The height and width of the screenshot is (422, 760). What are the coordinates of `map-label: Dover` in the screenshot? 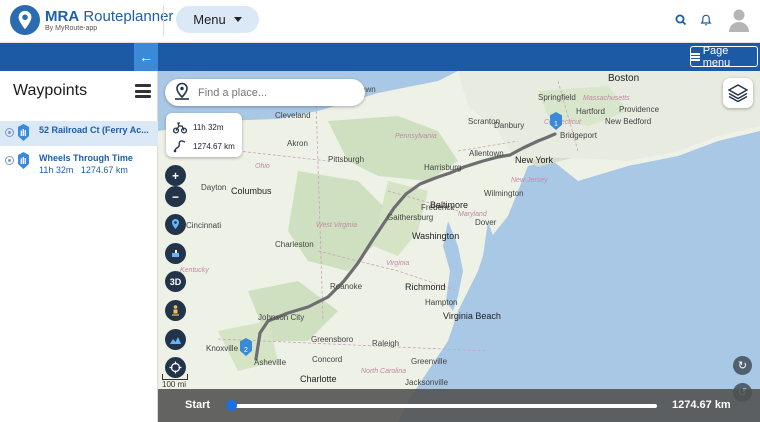 It's located at (486, 222).